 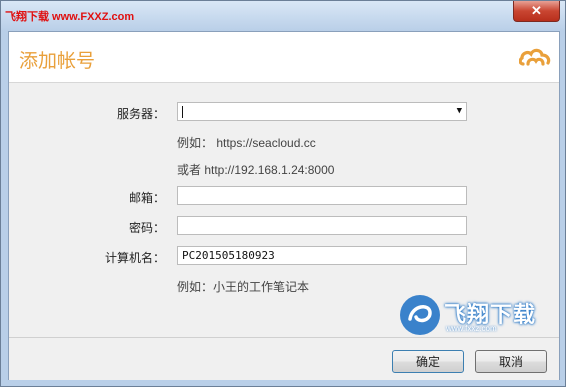 What do you see at coordinates (284, 57) in the screenshot?
I see `dialog-header: 添加帐号` at bounding box center [284, 57].